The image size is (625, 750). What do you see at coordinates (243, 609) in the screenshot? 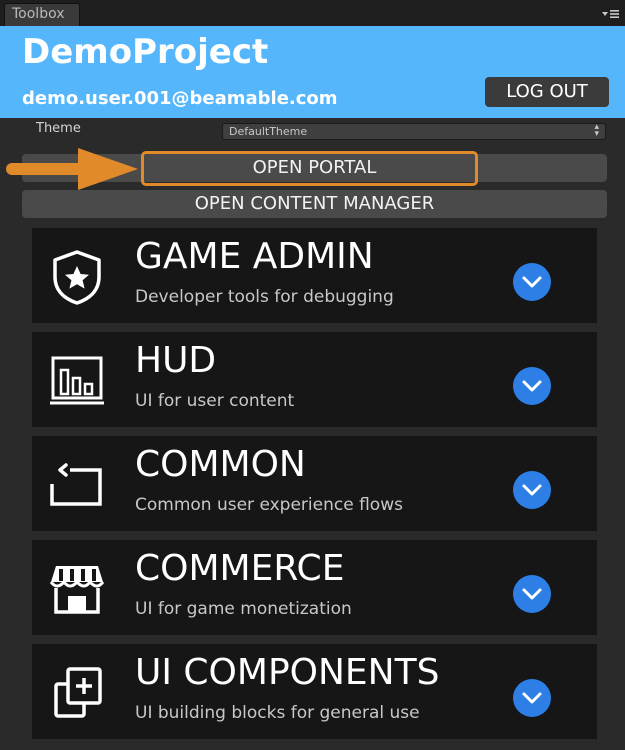
I see `section-subtitle: UI for game monetization` at bounding box center [243, 609].